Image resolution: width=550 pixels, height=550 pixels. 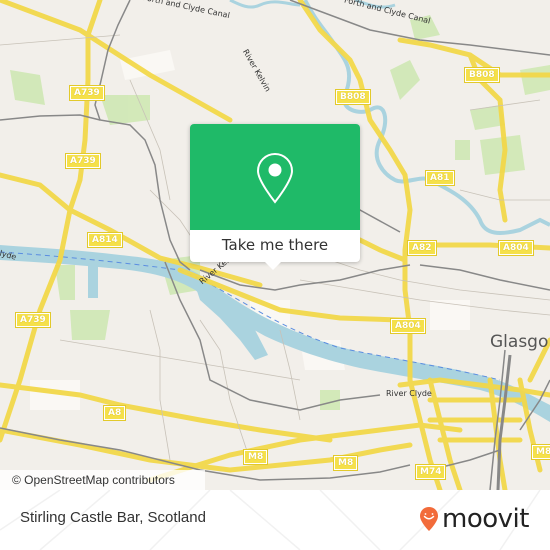 What do you see at coordinates (485, 519) in the screenshot?
I see `moovit-wordmark: moovit` at bounding box center [485, 519].